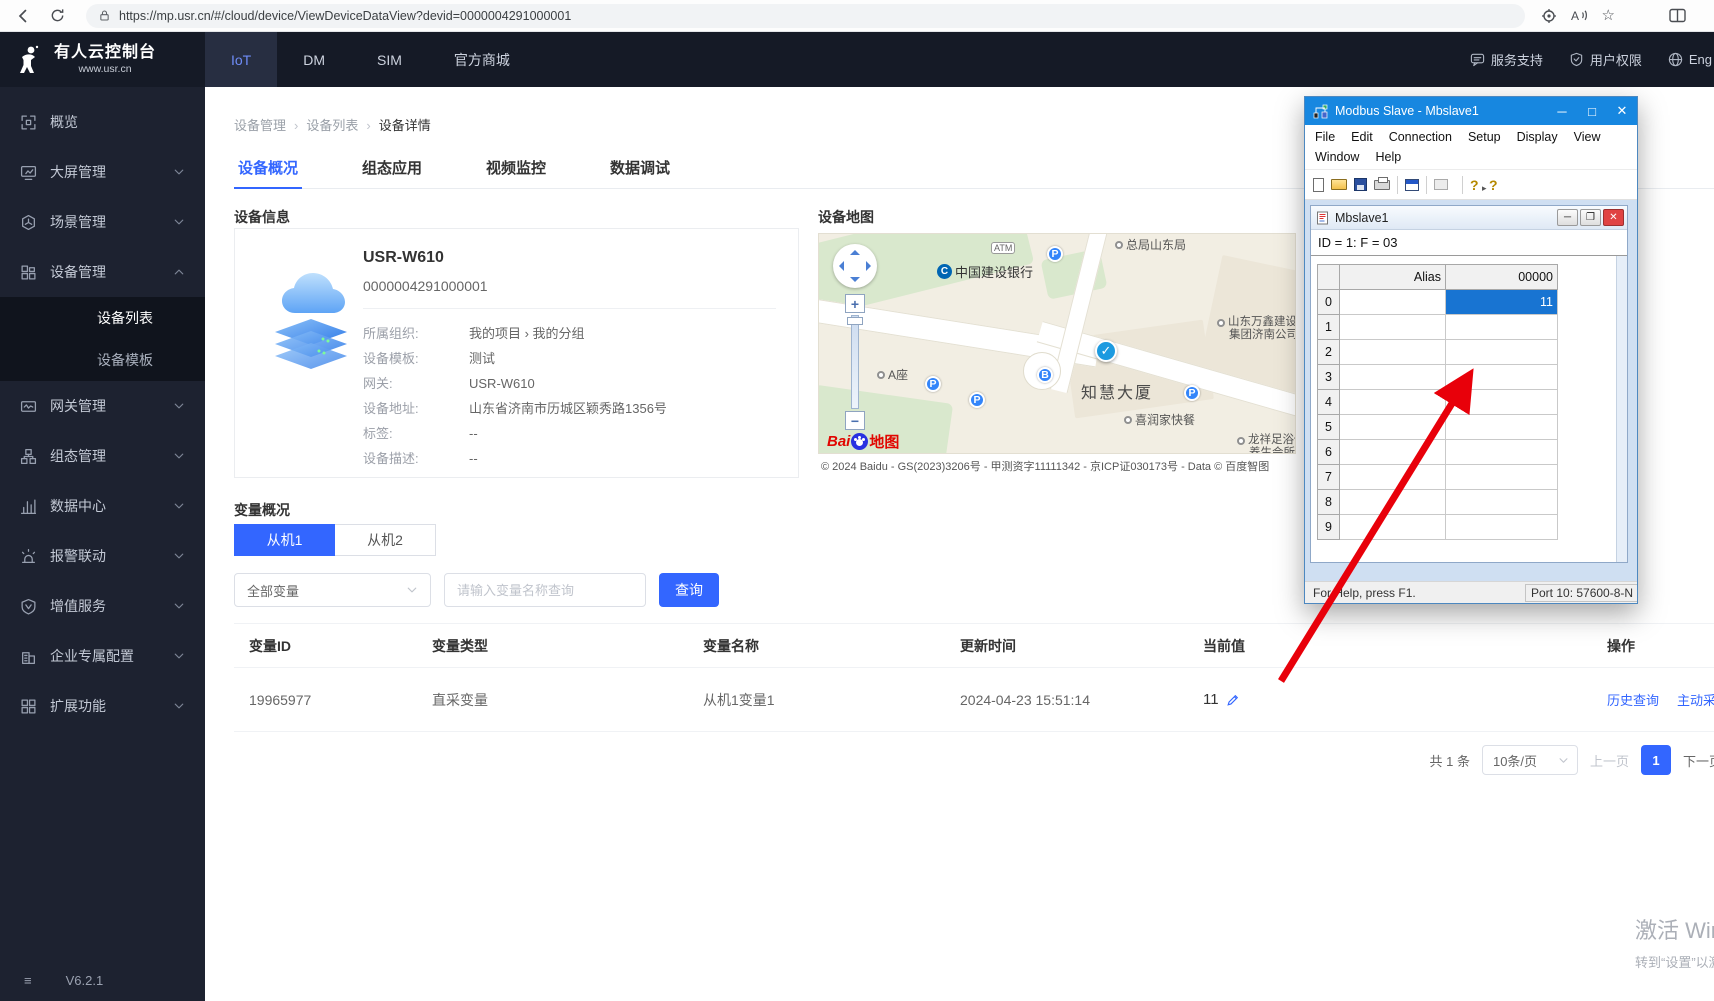 Image resolution: width=1714 pixels, height=1001 pixels. What do you see at coordinates (1609, 760) in the screenshot?
I see `prev-page-button: 上一页` at bounding box center [1609, 760].